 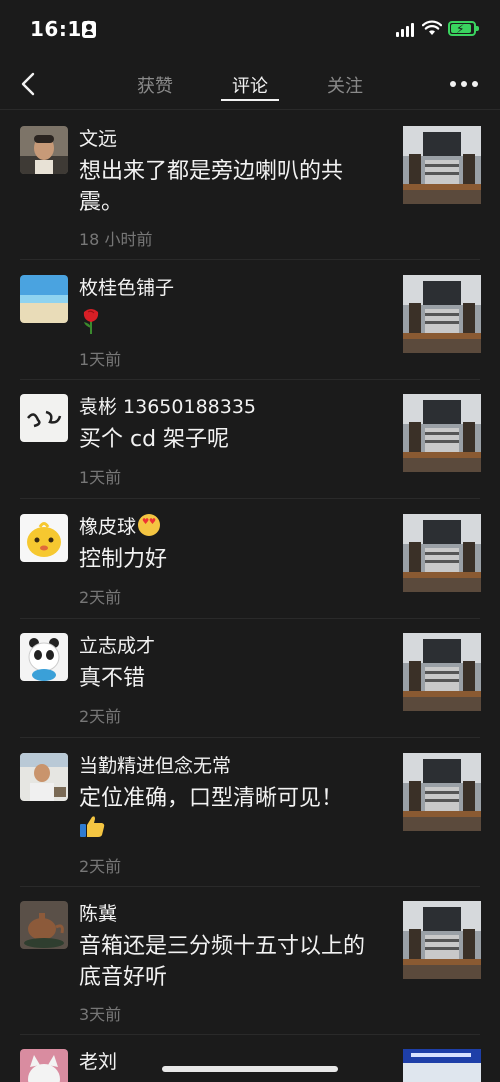 What do you see at coordinates (98, 137) in the screenshot?
I see `user-name: 文远` at bounding box center [98, 137].